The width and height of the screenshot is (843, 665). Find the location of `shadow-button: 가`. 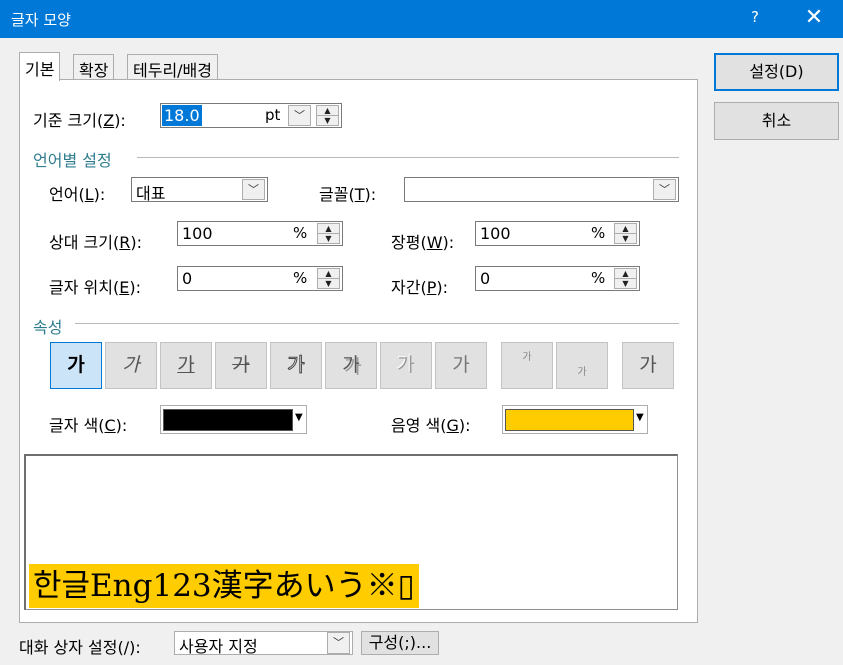

shadow-button: 가 is located at coordinates (351, 365).